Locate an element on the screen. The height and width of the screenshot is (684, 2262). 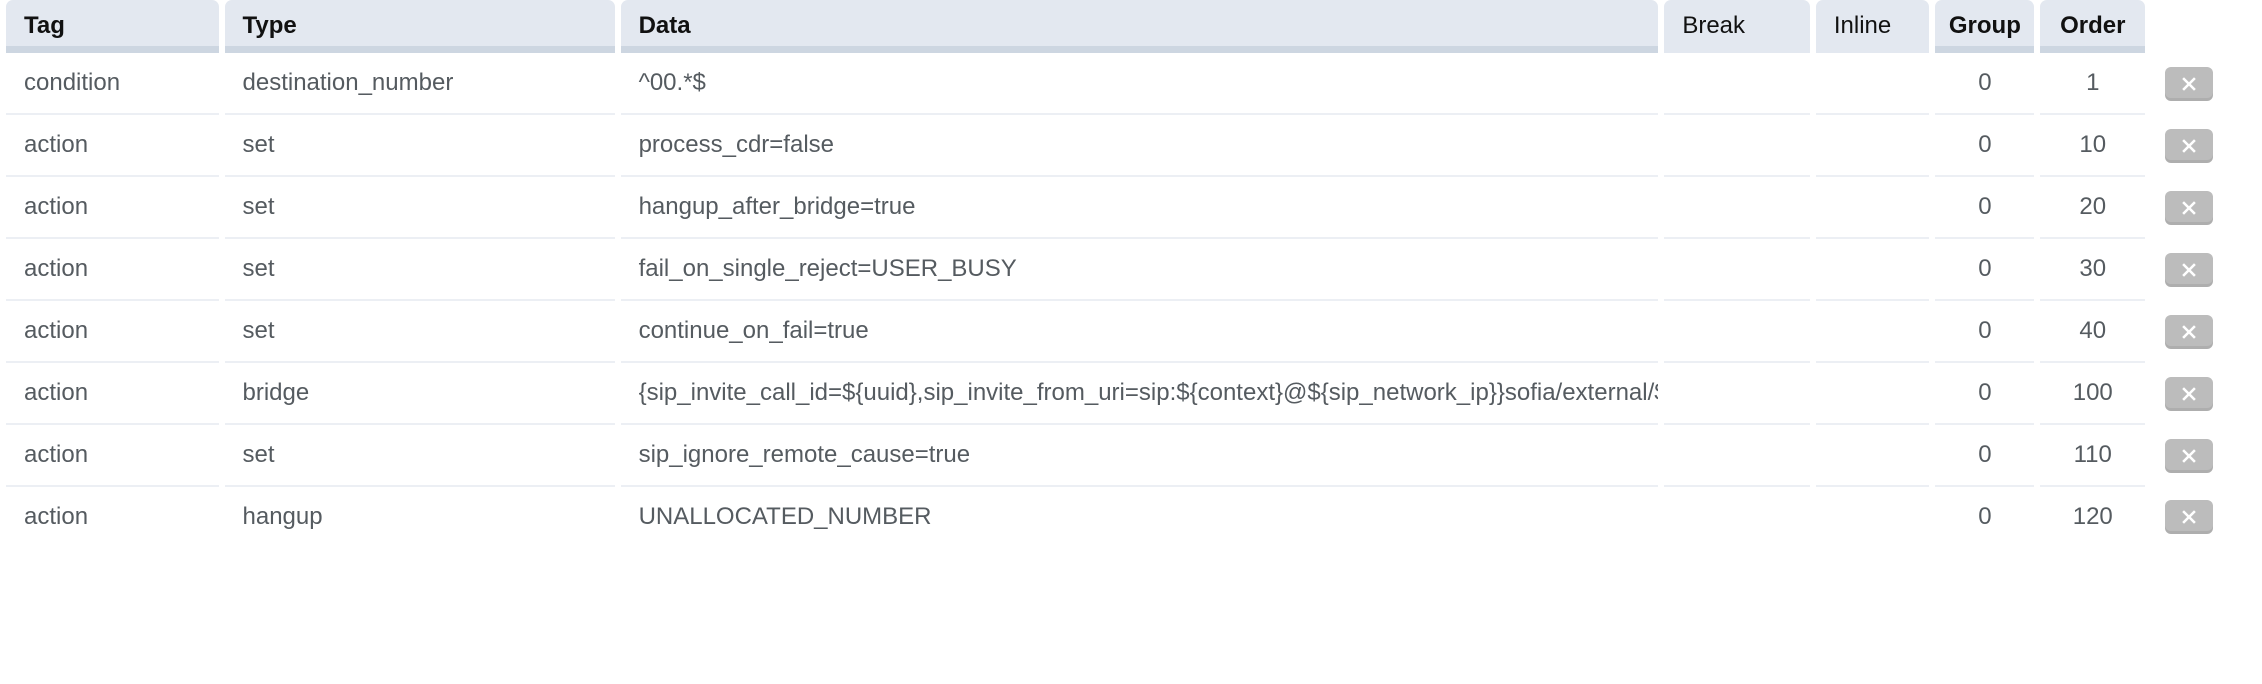
cell-type: bridge is located at coordinates (419, 394).